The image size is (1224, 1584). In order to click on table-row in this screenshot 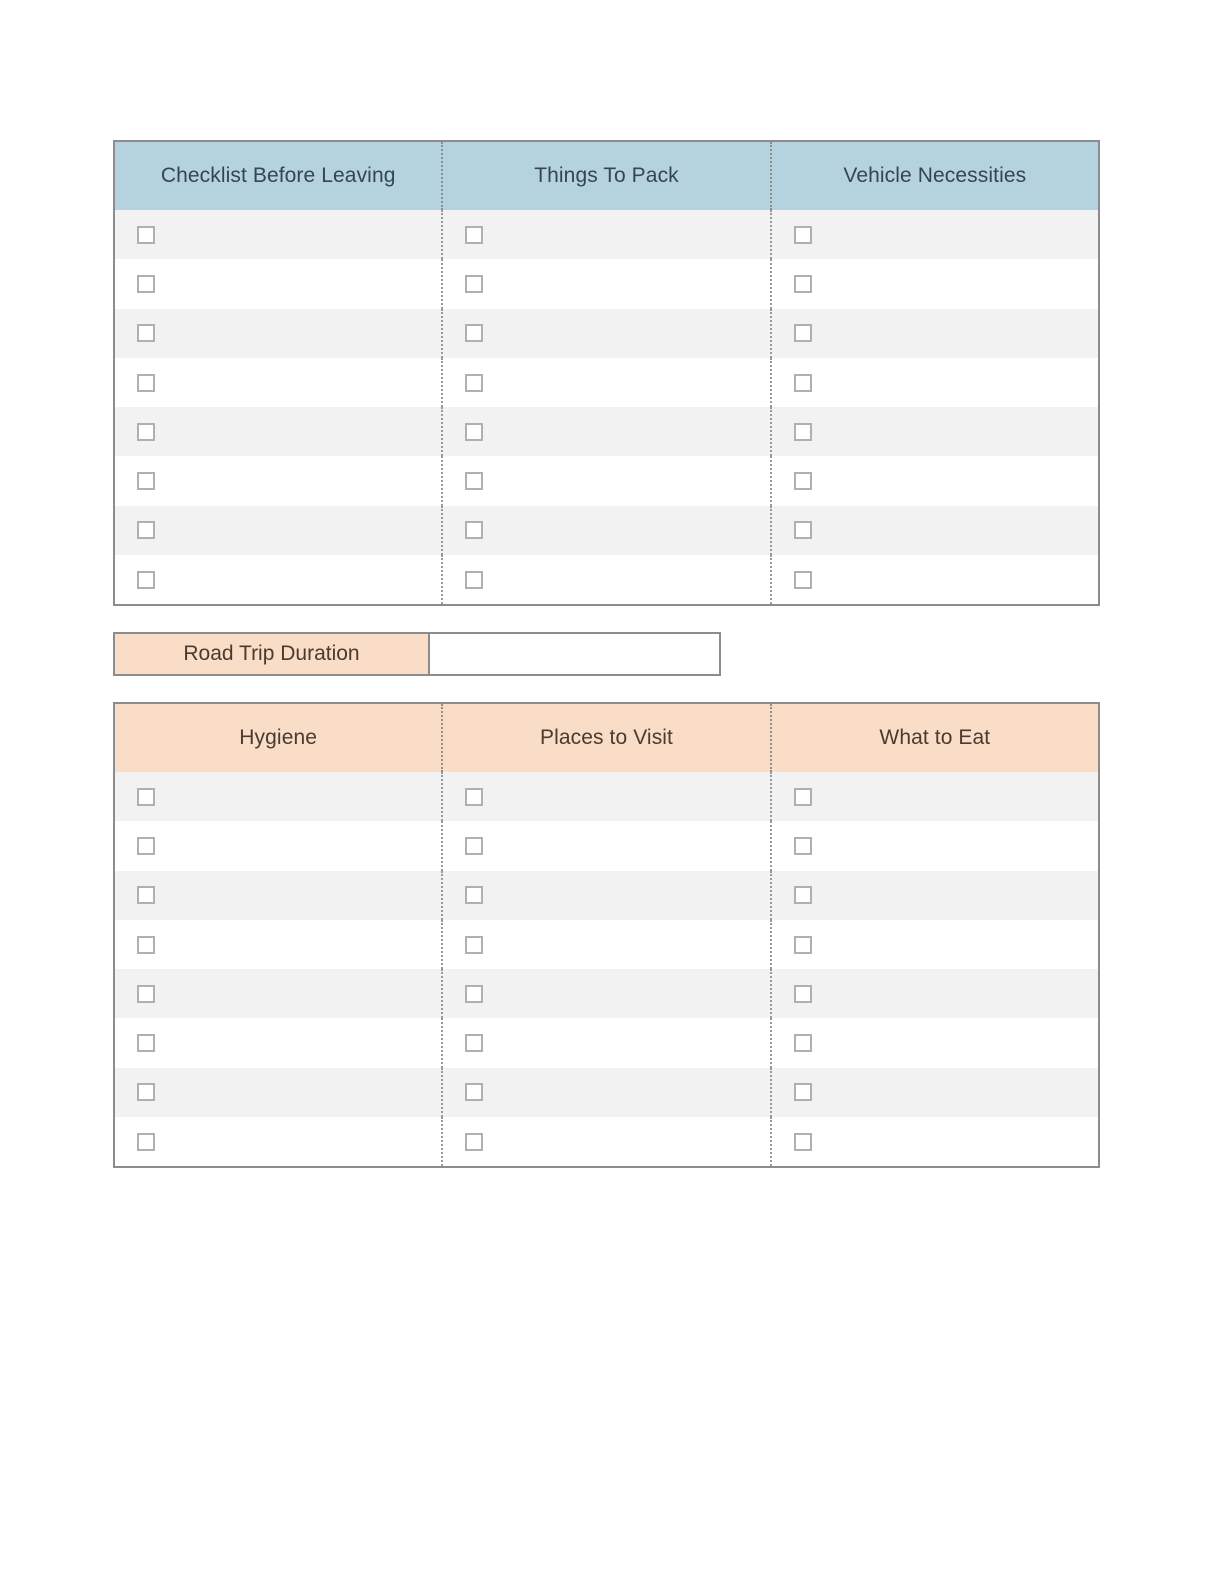, I will do `click(606, 382)`.